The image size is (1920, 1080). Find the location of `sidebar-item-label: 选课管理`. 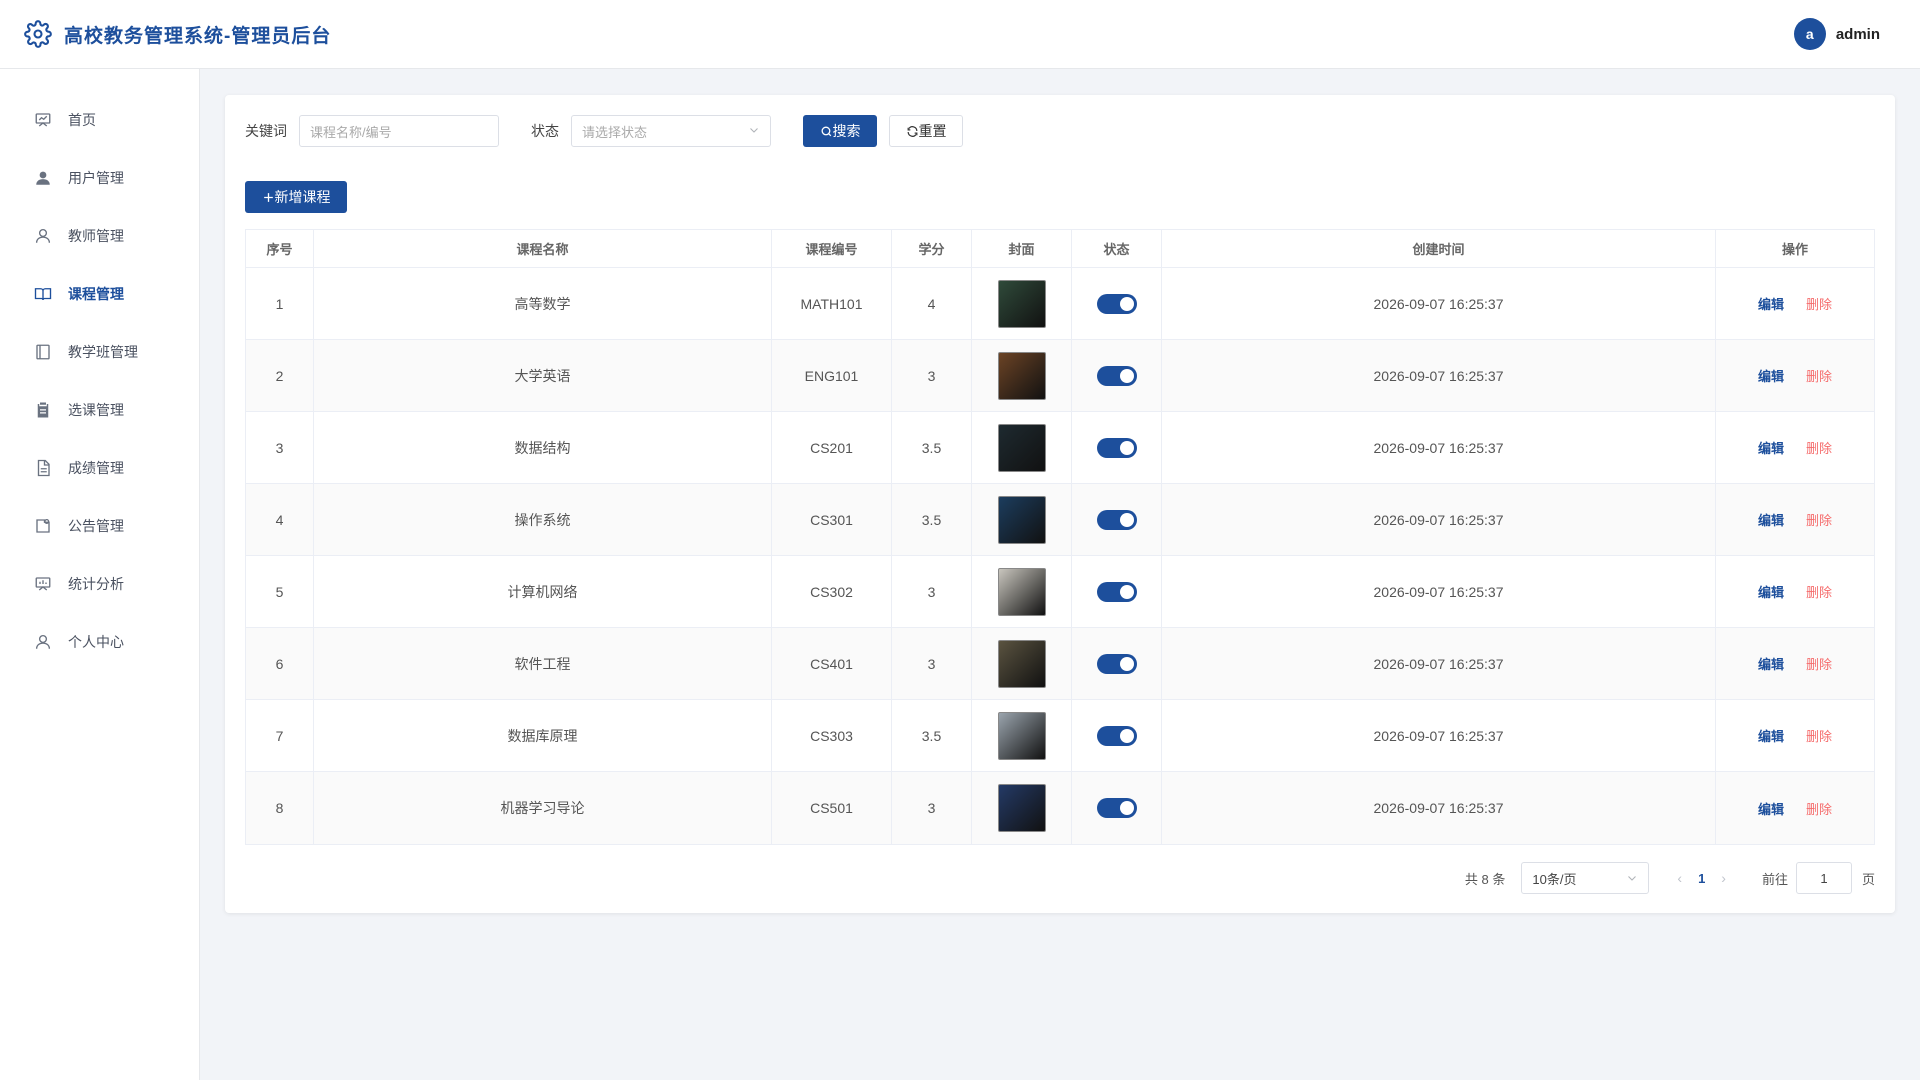

sidebar-item-label: 选课管理 is located at coordinates (96, 410).